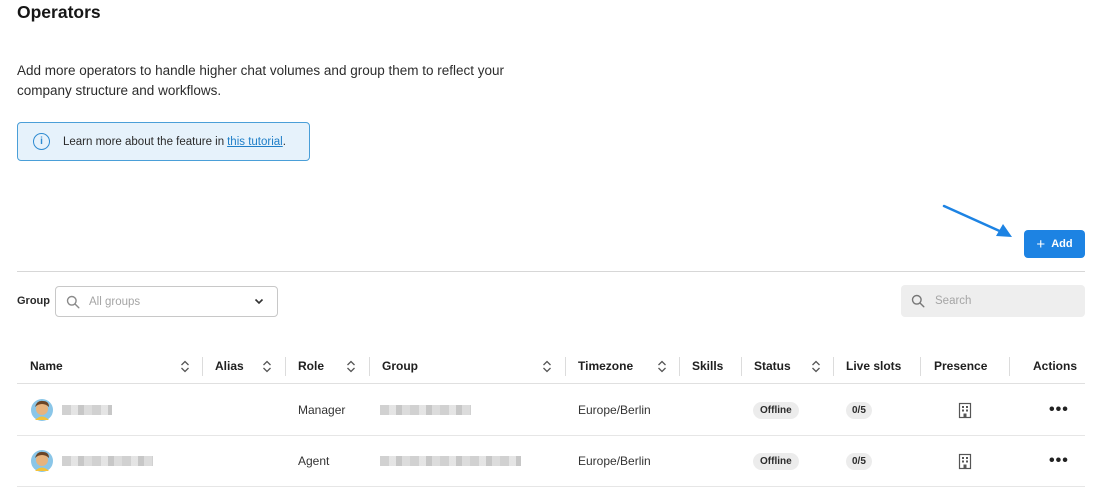 The image size is (1106, 489). What do you see at coordinates (977, 220) in the screenshot?
I see `arrow-icon` at bounding box center [977, 220].